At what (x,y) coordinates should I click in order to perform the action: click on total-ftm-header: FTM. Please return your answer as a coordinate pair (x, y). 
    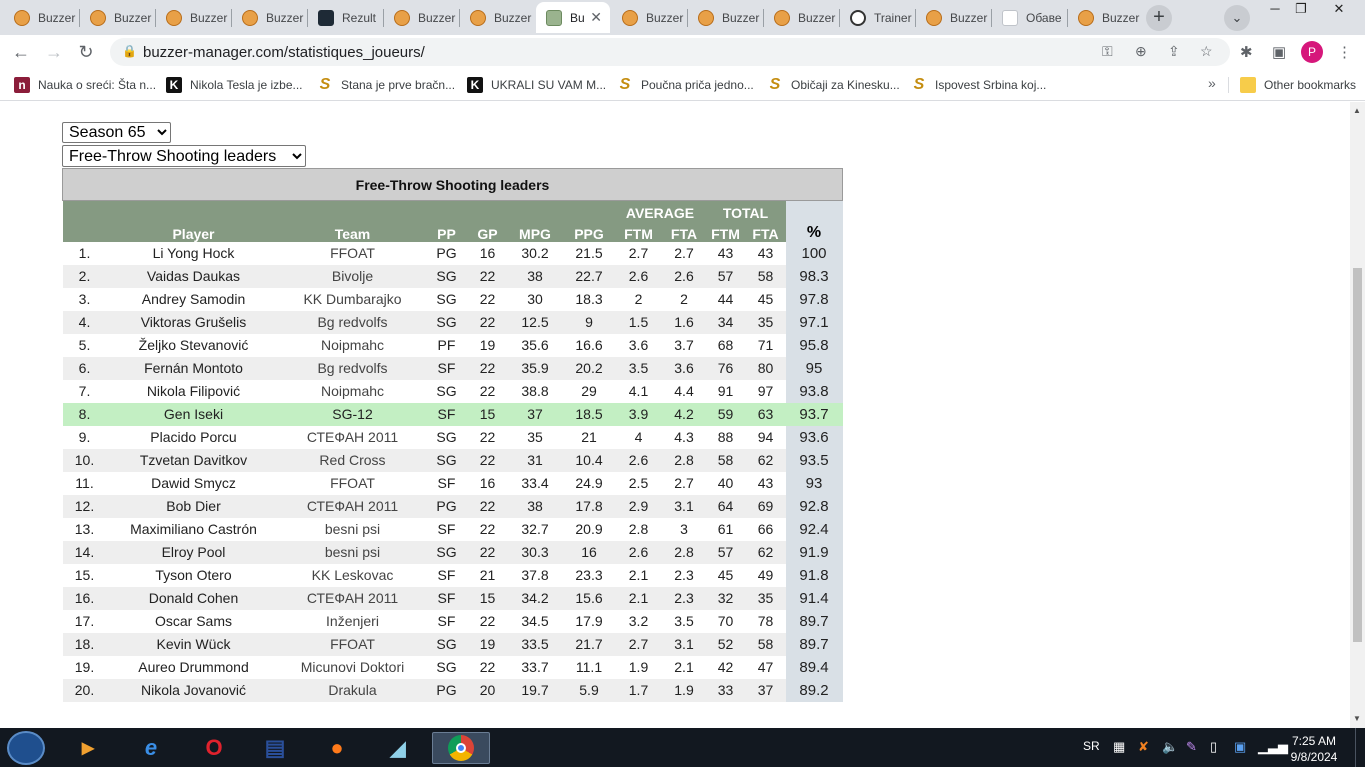
    Looking at the image, I should click on (725, 231).